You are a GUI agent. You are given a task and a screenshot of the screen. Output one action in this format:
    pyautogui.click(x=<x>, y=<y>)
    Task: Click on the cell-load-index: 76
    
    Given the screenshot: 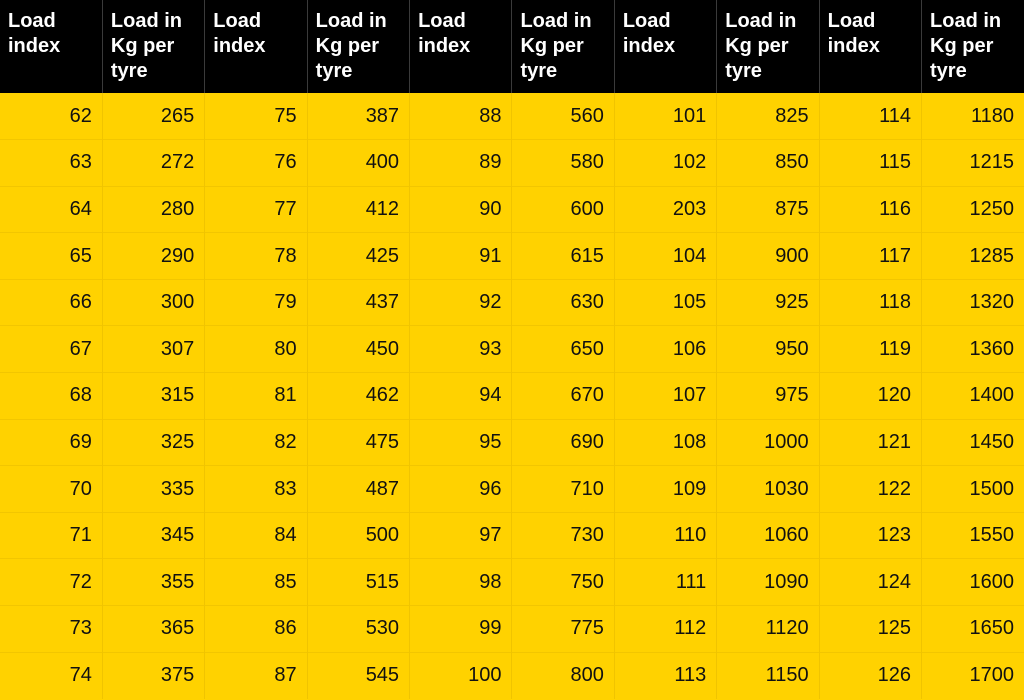 What is the action you would take?
    pyautogui.click(x=256, y=163)
    